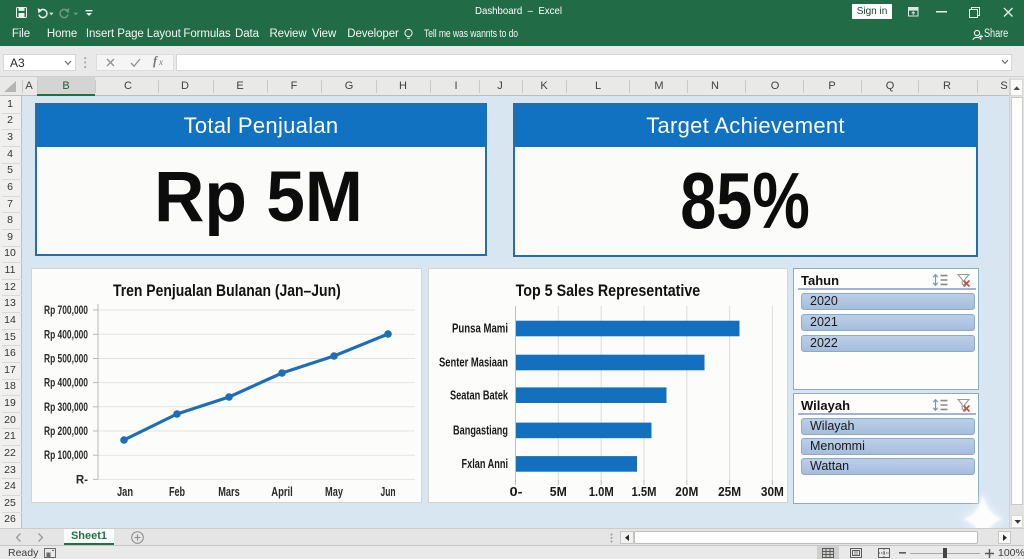  I want to click on svg-text: 5M, so click(558, 492).